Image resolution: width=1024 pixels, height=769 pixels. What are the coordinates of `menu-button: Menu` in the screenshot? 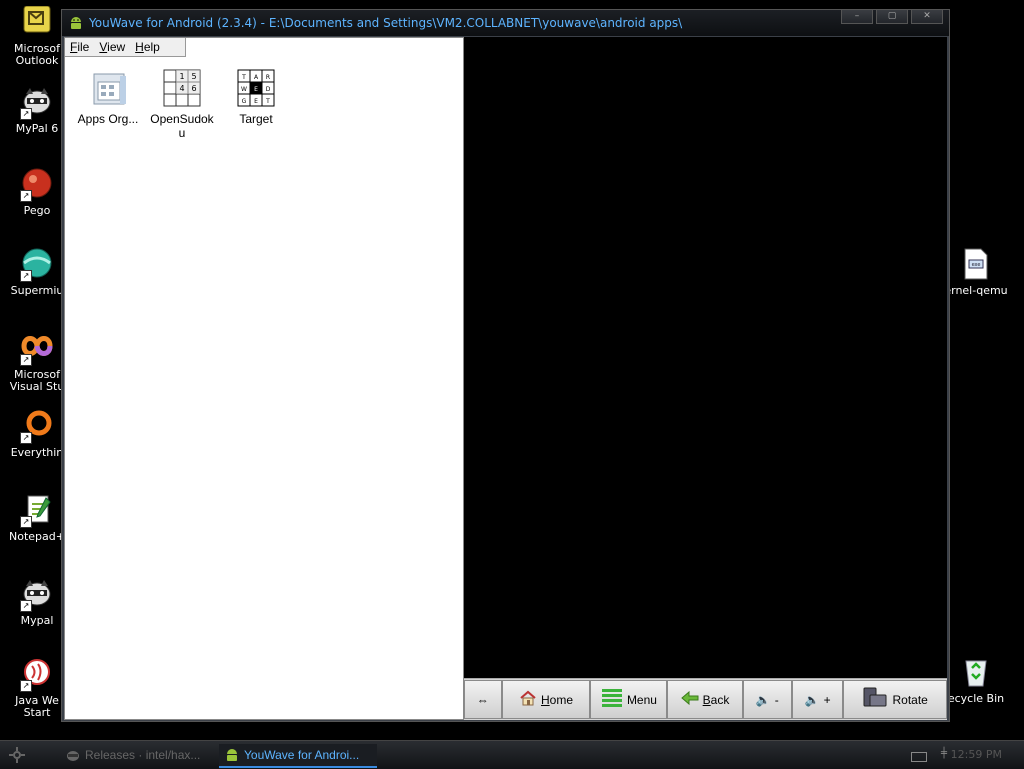 It's located at (629, 699).